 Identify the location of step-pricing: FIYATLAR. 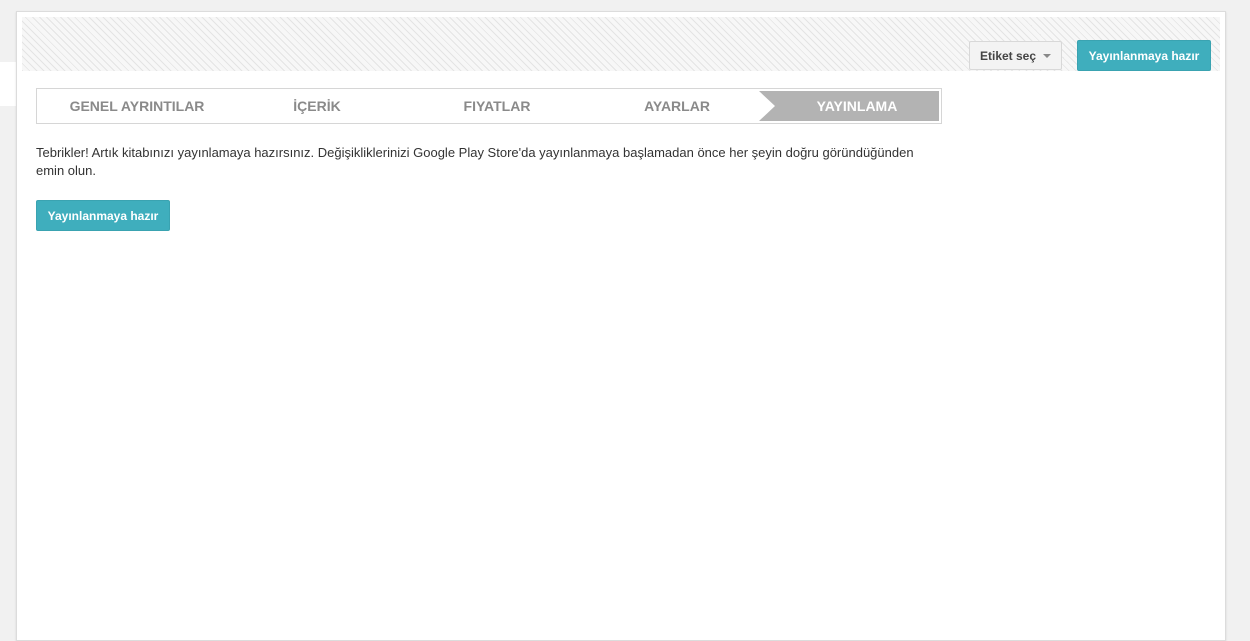
(497, 106).